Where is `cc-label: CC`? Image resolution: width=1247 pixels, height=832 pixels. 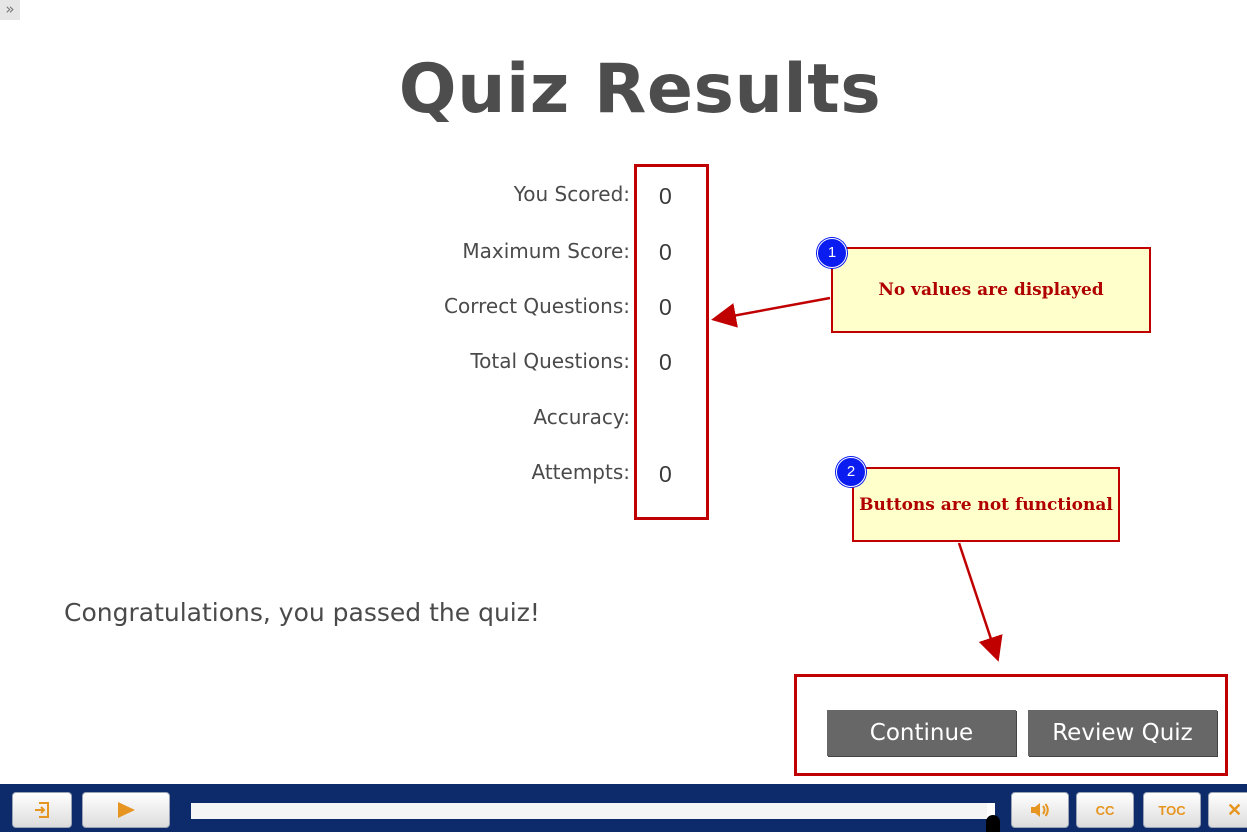
cc-label: CC is located at coordinates (1105, 810).